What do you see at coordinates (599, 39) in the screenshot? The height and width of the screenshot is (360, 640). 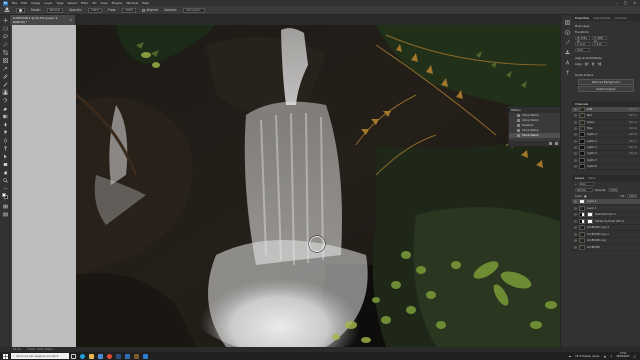 I see `height-field: H: 2907 px` at bounding box center [599, 39].